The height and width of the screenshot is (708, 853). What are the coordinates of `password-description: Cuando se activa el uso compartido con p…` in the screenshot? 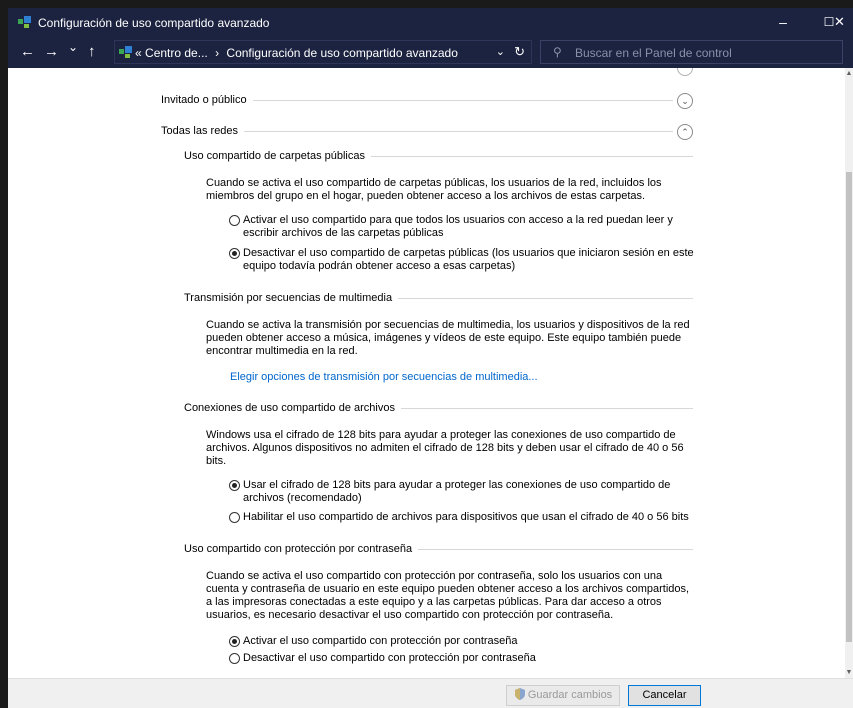 It's located at (448, 595).